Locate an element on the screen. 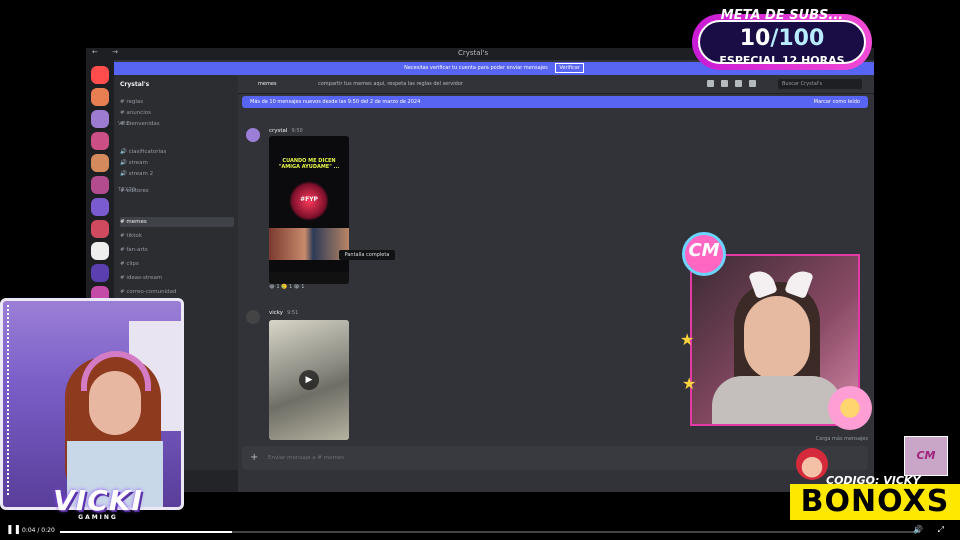 This screenshot has width=960, height=540. subs-goal: 100 is located at coordinates (801, 38).